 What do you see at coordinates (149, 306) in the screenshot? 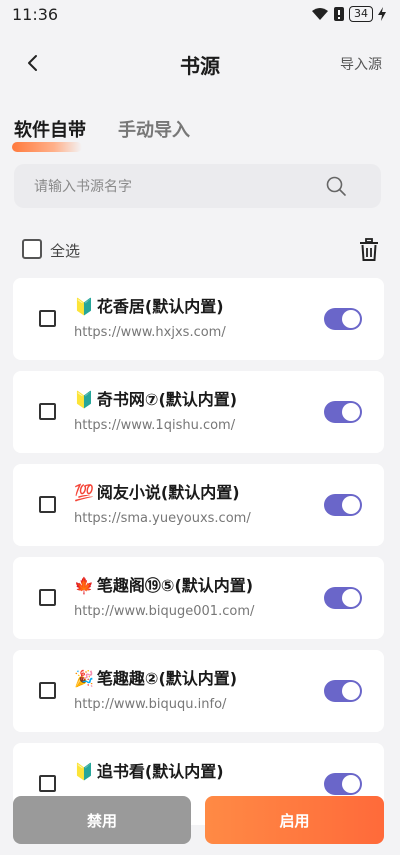
I see `source-name: 🔰 花香居(默认内置)` at bounding box center [149, 306].